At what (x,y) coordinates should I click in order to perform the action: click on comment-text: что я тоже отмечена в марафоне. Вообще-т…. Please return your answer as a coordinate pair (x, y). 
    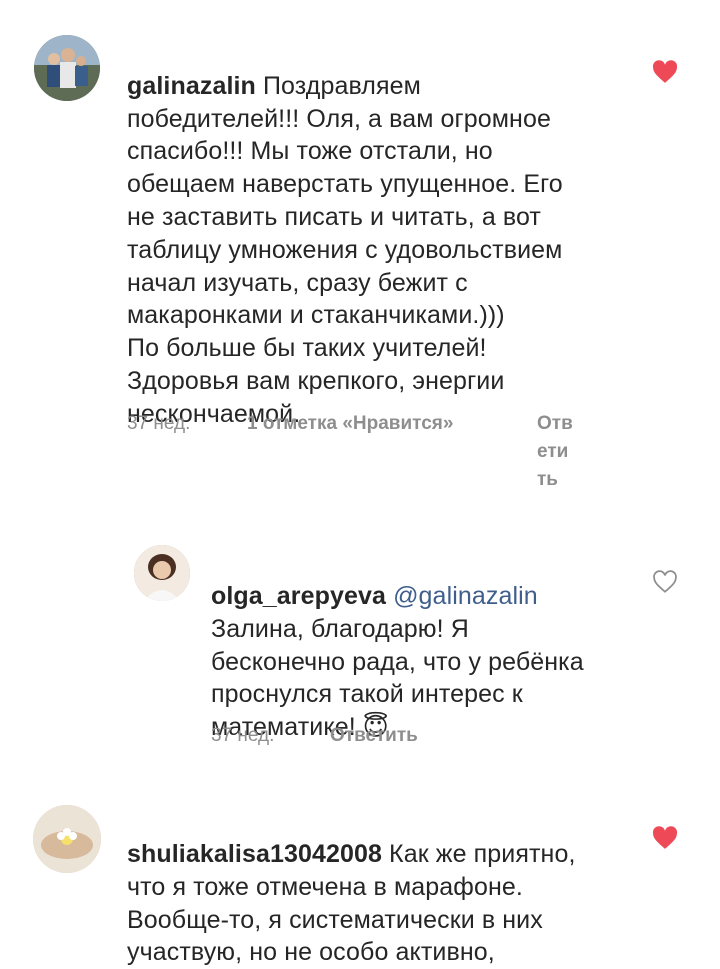
    Looking at the image, I should click on (387, 903).